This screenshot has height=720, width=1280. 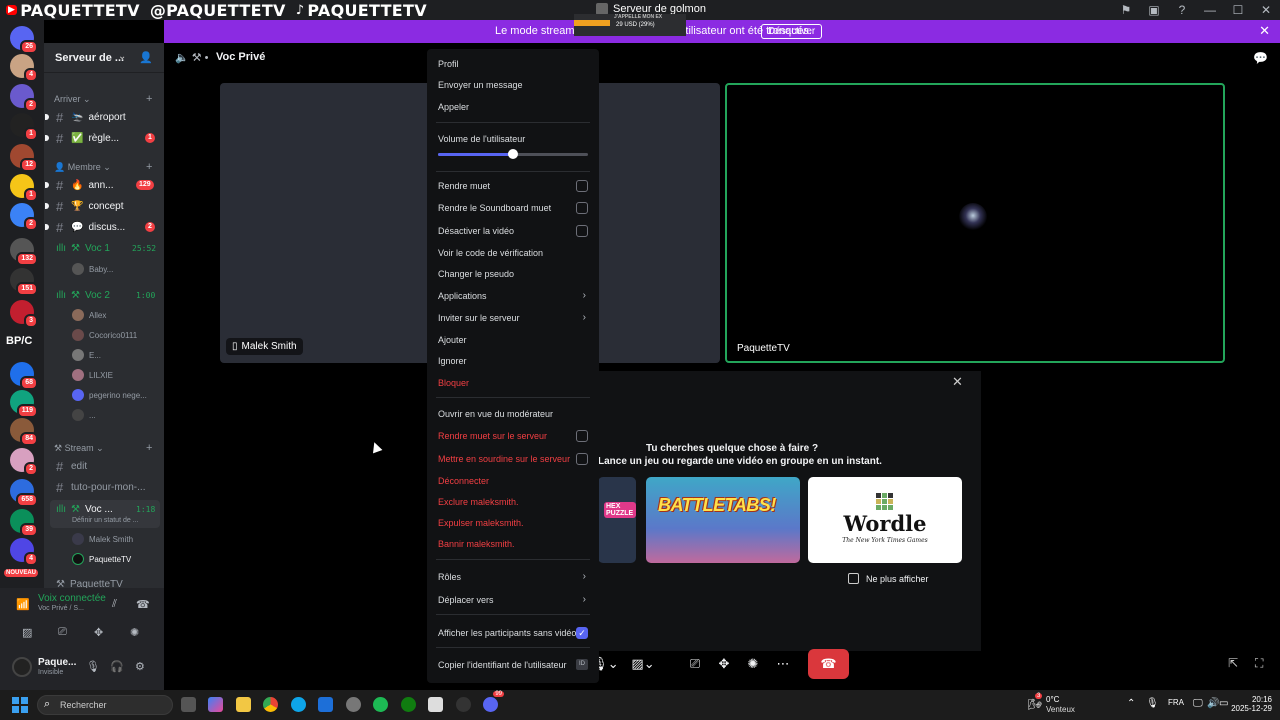 What do you see at coordinates (122, 56) in the screenshot?
I see `chevron-down-icon: ⌄` at bounding box center [122, 56].